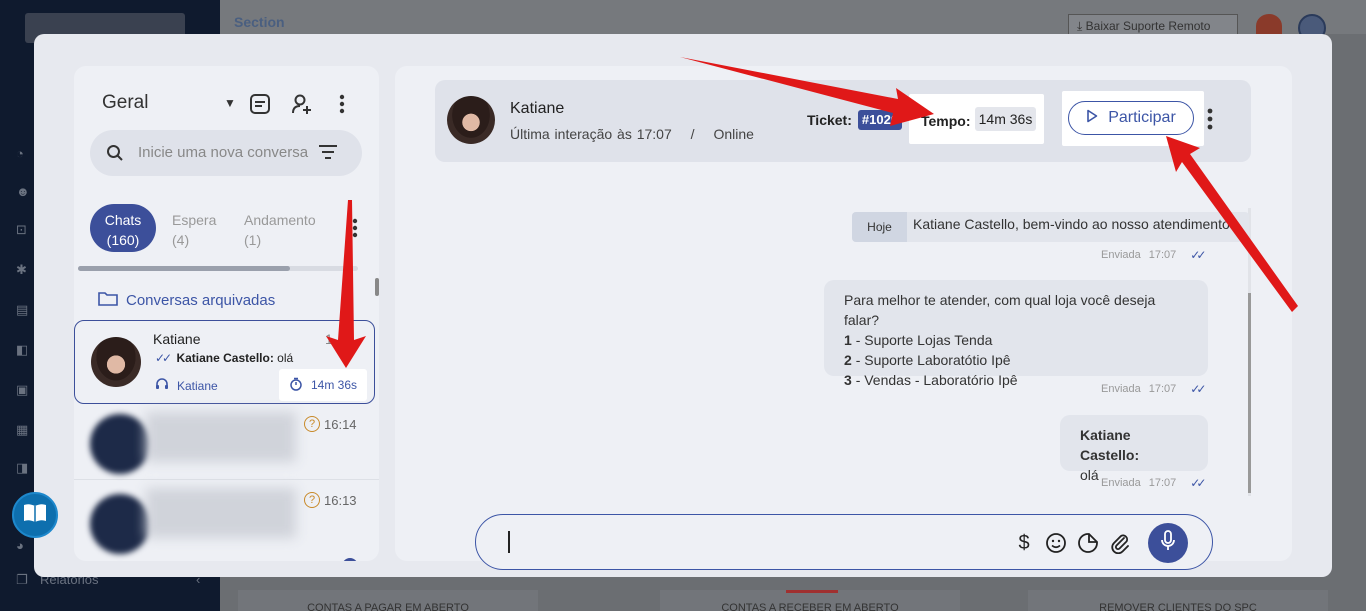 The height and width of the screenshot is (611, 1366). What do you see at coordinates (22, 389) in the screenshot?
I see `box-icon: ▣` at bounding box center [22, 389].